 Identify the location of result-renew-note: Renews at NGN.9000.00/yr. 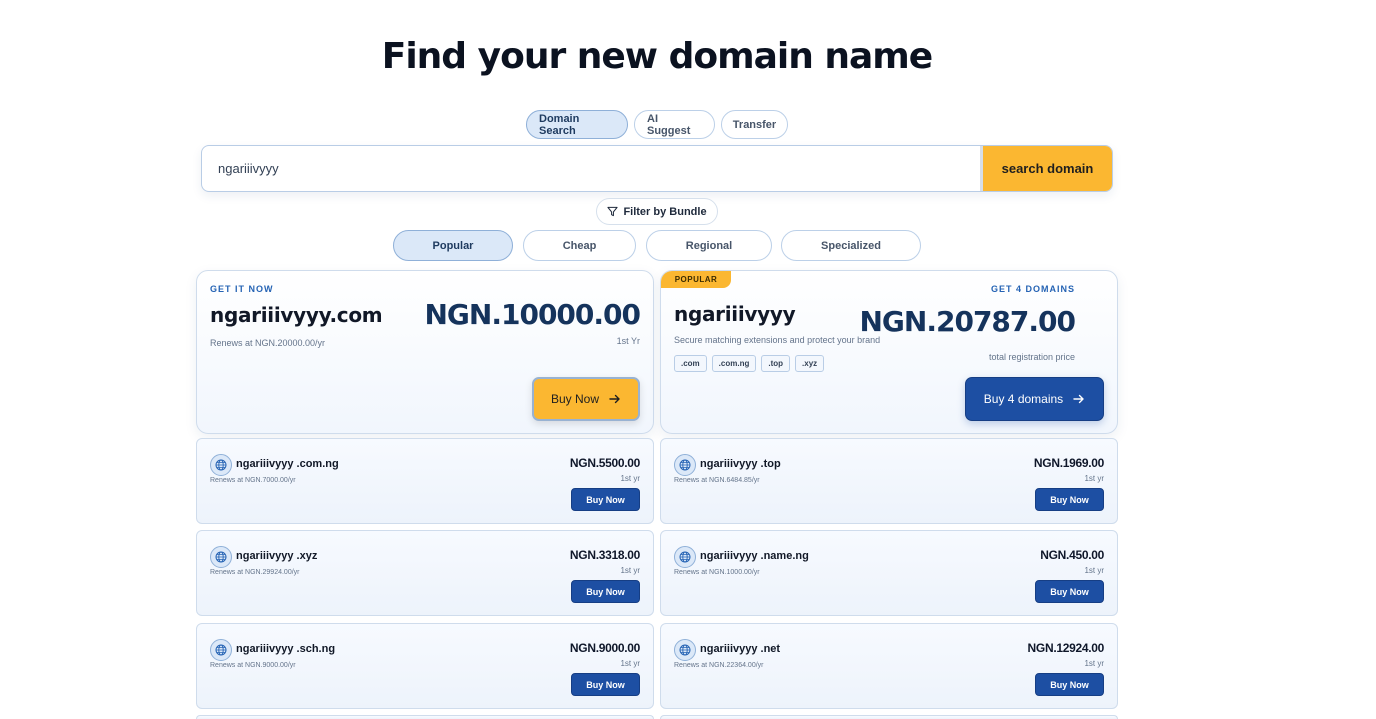
(253, 665).